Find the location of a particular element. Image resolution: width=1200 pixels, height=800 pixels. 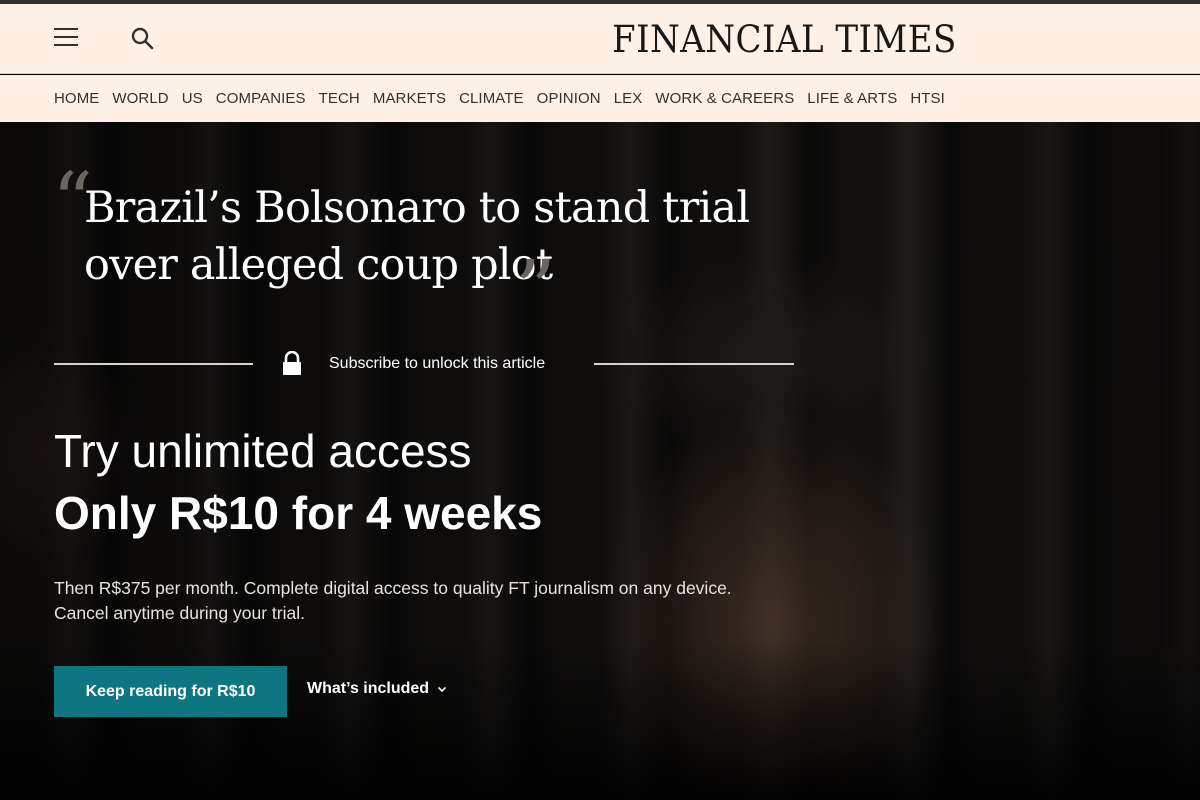

nav-item-markets: MARKETS is located at coordinates (409, 98).